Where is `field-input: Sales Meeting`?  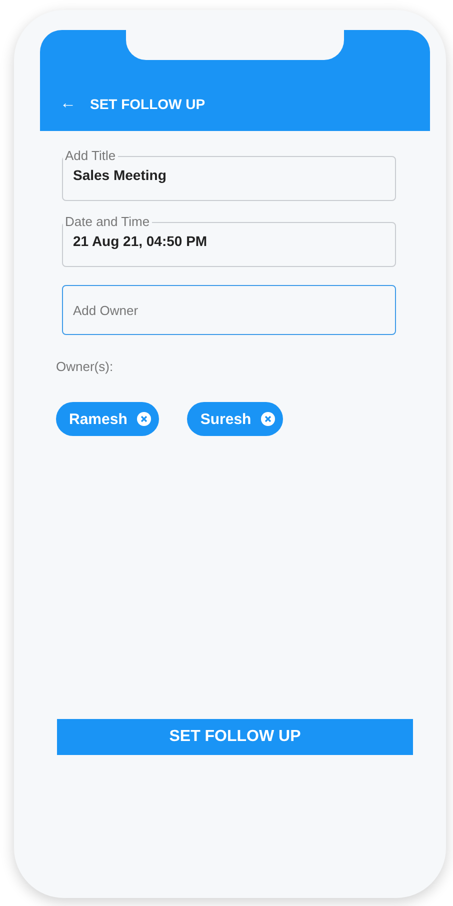
field-input: Sales Meeting is located at coordinates (229, 173).